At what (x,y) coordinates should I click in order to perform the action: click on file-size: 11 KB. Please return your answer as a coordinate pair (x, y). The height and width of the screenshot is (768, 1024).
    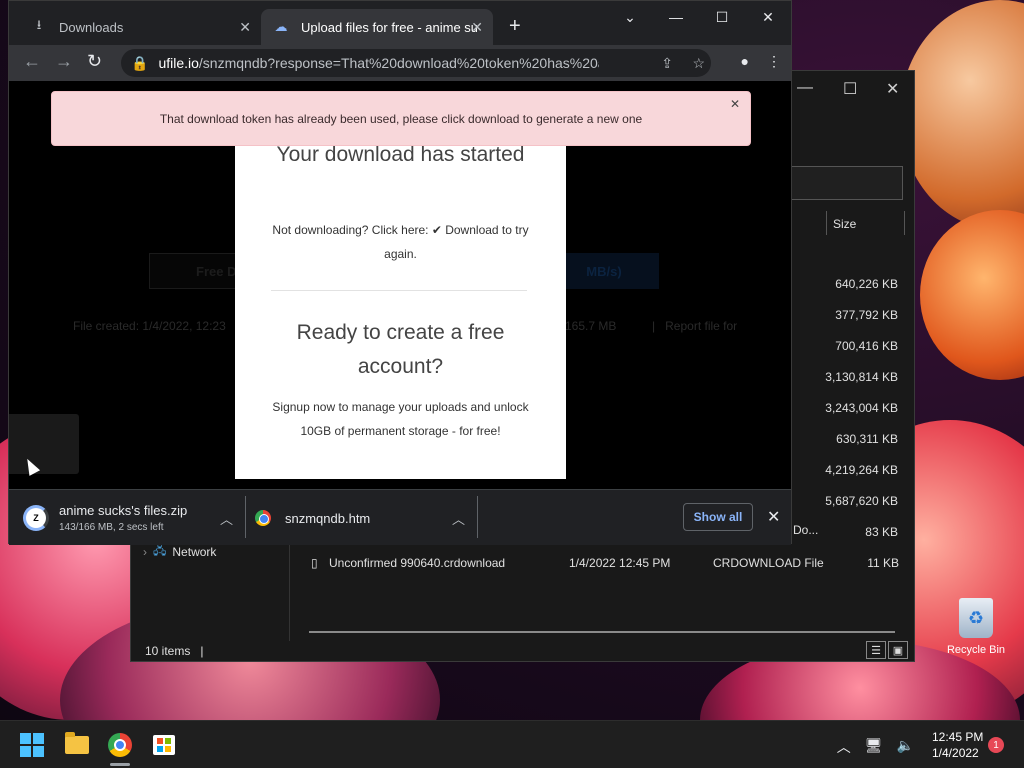
    Looking at the image, I should click on (883, 563).